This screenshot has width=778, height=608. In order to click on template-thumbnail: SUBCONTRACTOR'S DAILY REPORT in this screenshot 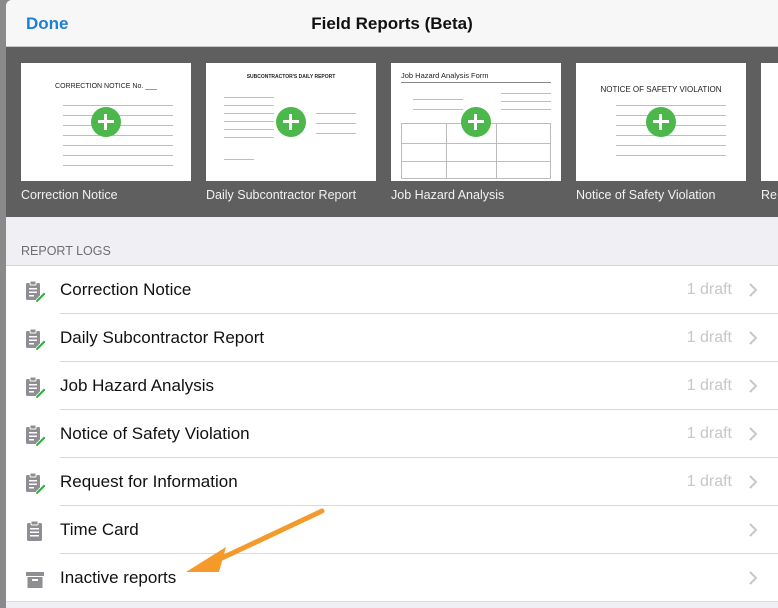, I will do `click(291, 122)`.